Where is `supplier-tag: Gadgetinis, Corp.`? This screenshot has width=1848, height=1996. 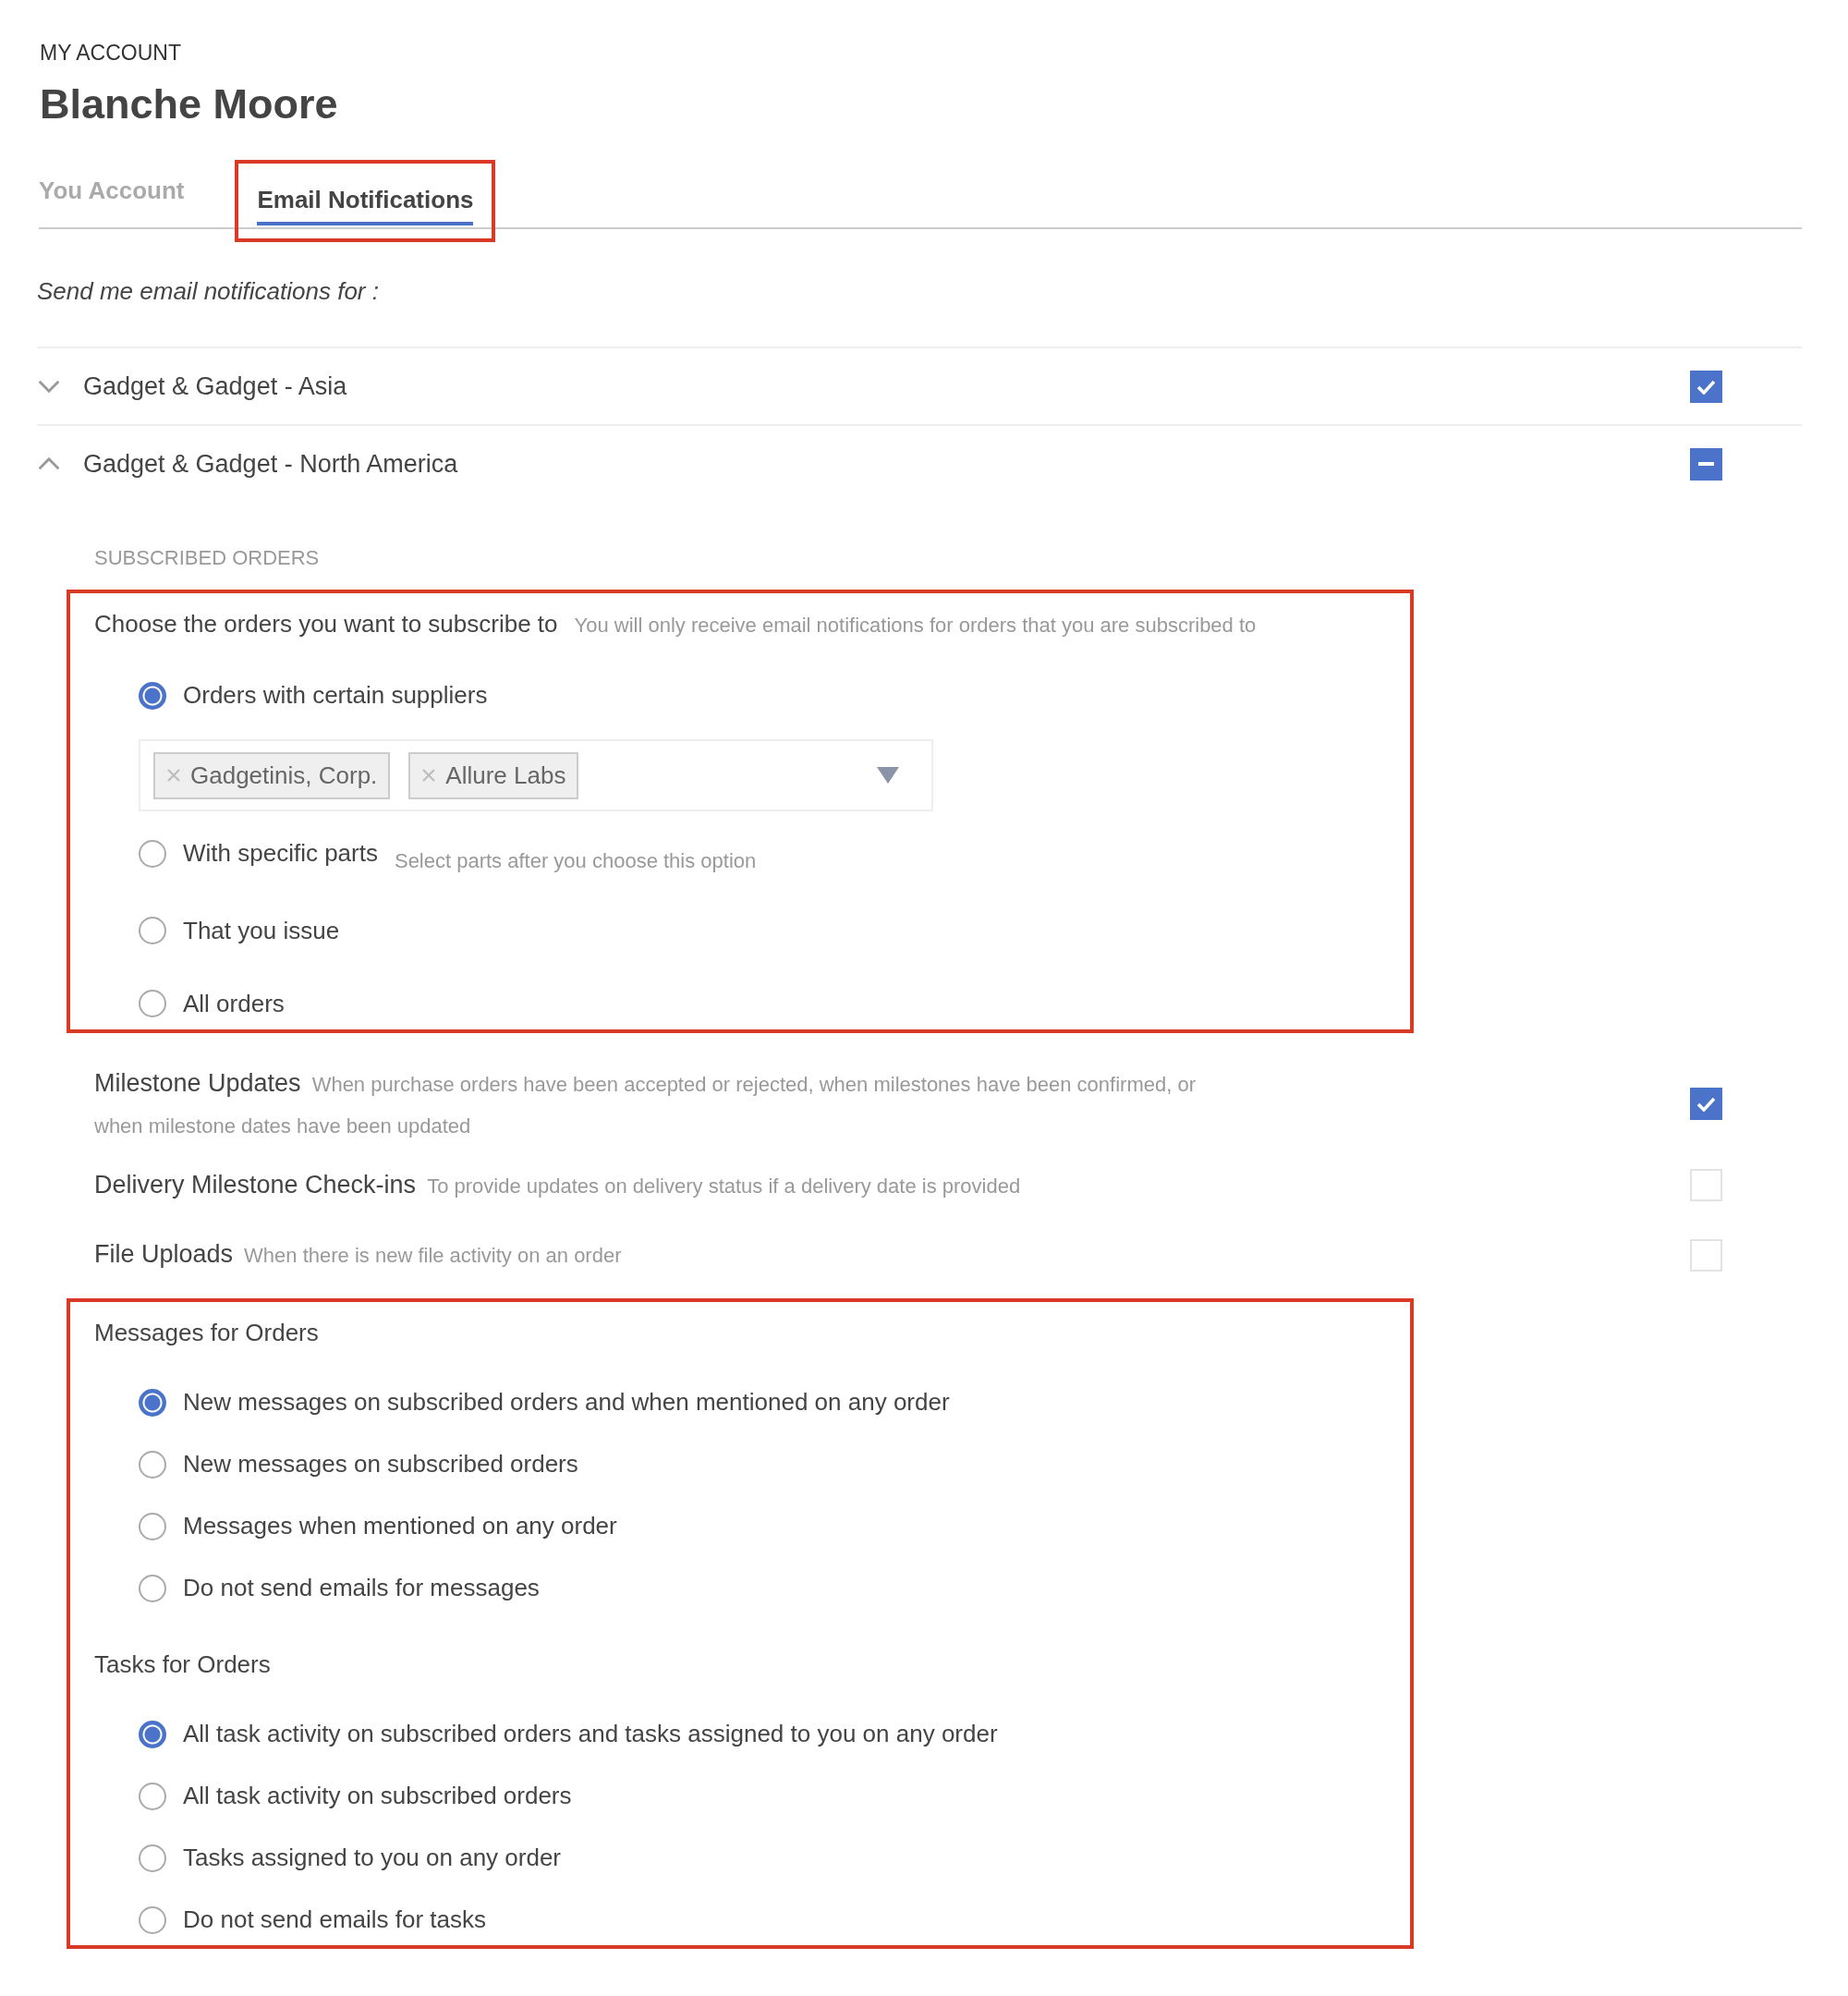
supplier-tag: Gadgetinis, Corp. is located at coordinates (272, 775).